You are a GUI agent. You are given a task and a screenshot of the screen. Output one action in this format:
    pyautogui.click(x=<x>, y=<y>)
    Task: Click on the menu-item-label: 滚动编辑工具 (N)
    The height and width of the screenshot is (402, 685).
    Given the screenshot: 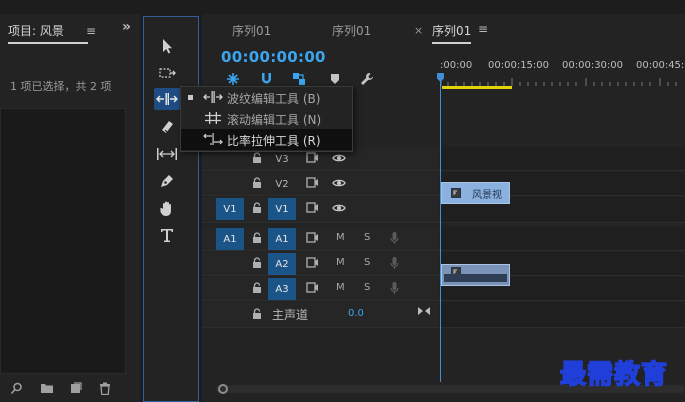 What is the action you would take?
    pyautogui.click(x=274, y=120)
    